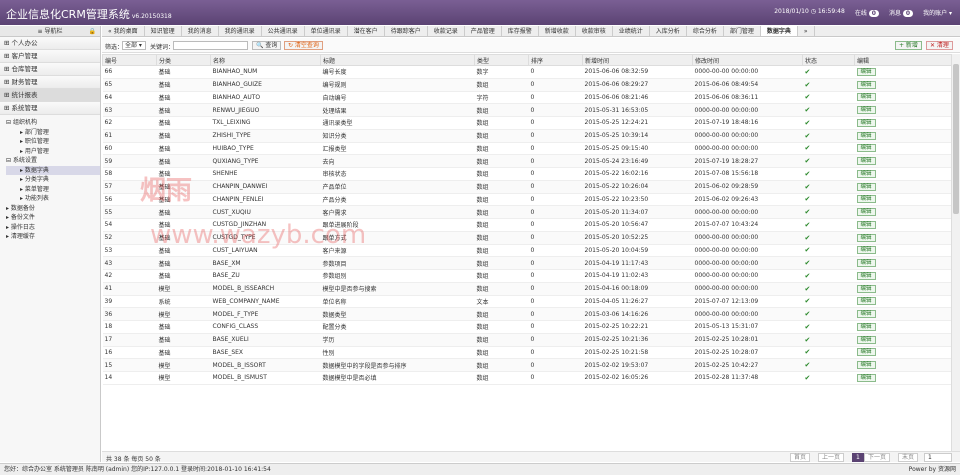 The height and width of the screenshot is (475, 960). Describe the element at coordinates (183, 60) in the screenshot. I see `column-header: 分类` at that location.